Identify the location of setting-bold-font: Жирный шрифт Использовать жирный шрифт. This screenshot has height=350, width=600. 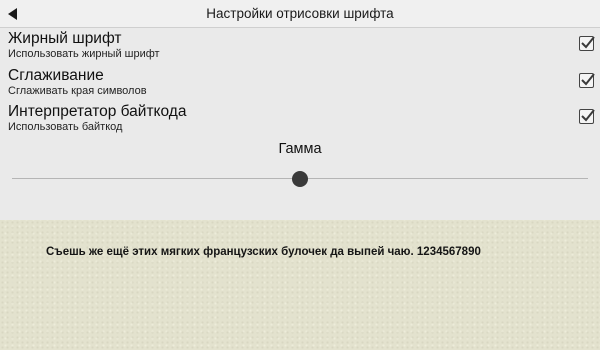
(300, 47).